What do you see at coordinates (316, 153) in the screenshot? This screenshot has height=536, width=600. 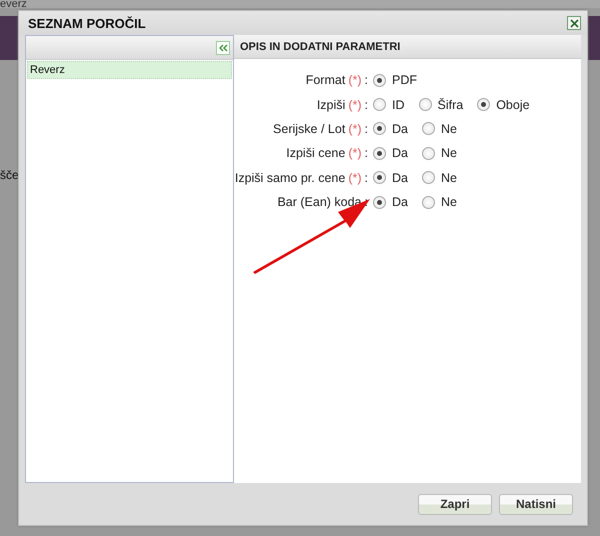 I see `field-label: Izpiši cene` at bounding box center [316, 153].